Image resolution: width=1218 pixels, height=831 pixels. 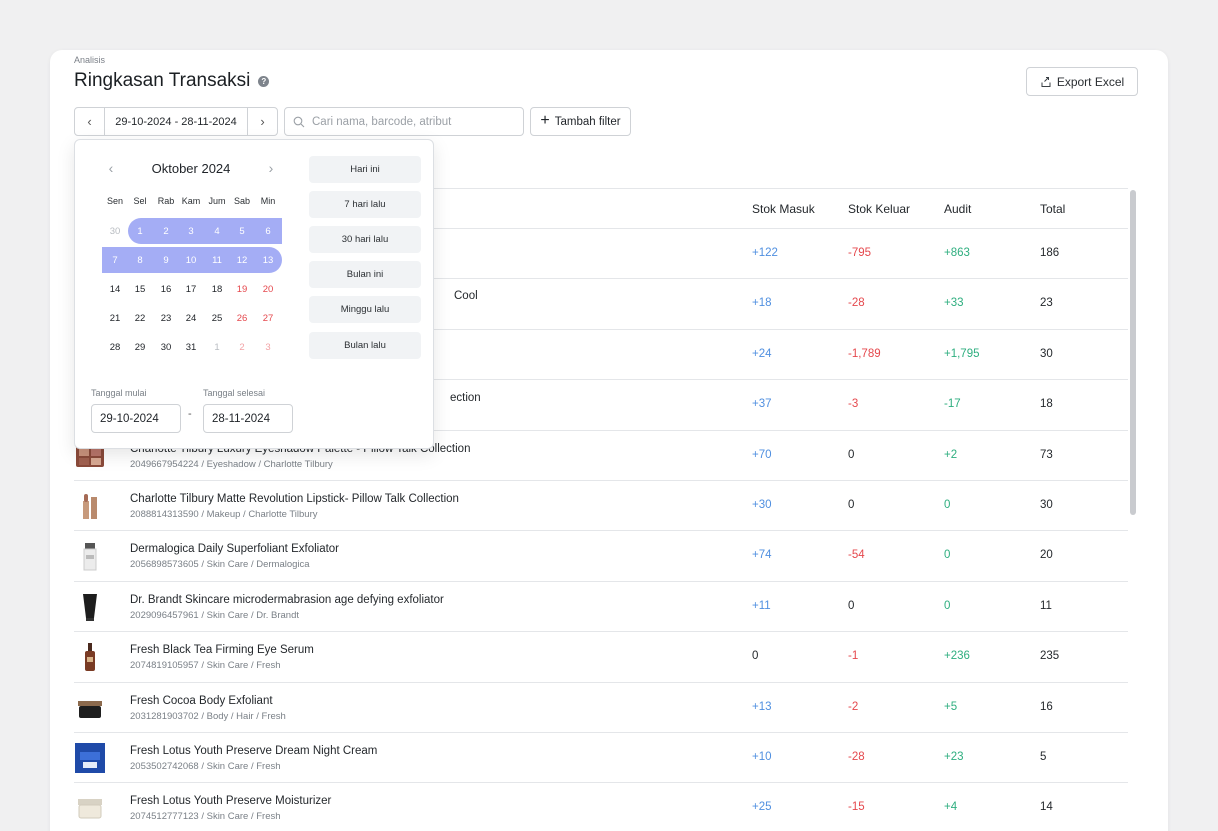 I want to click on next-range-button: ›, so click(x=262, y=121).